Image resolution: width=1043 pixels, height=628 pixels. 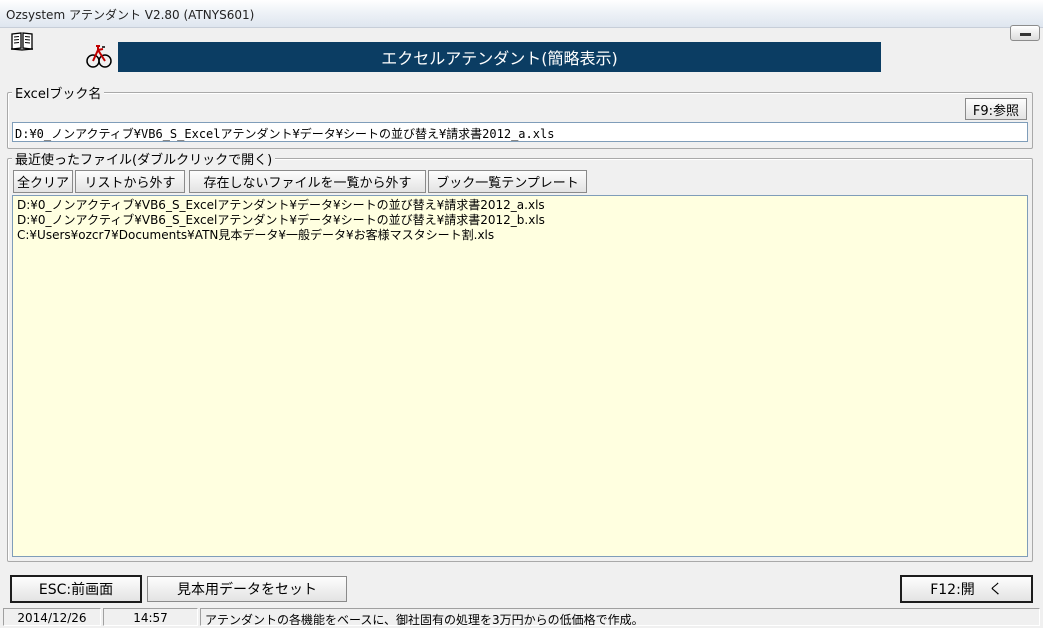 I want to click on banner-title: エクセルアテンダント(簡略表示), so click(x=499, y=57).